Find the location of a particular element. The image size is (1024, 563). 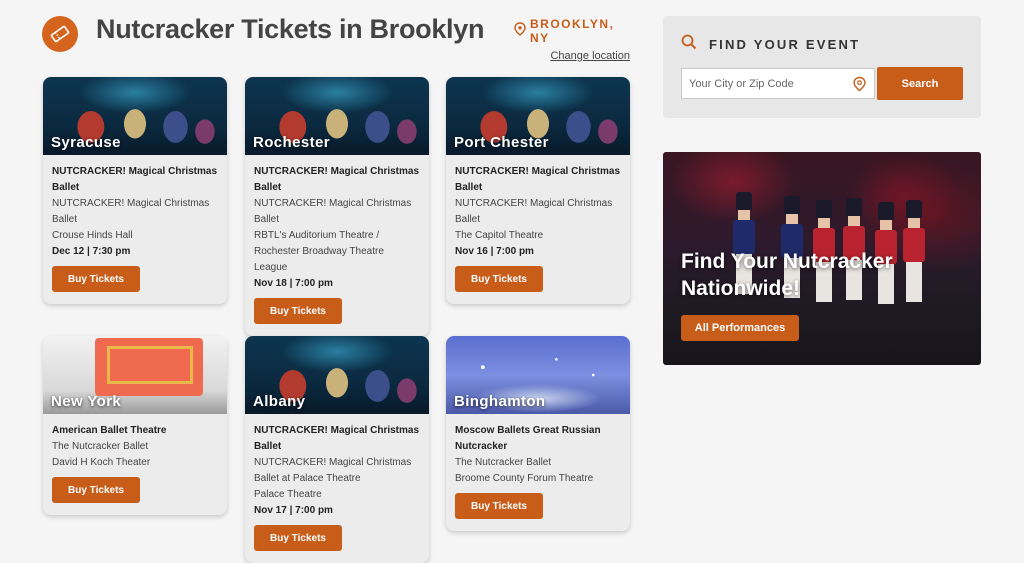

event-image: Syracuse is located at coordinates (135, 116).